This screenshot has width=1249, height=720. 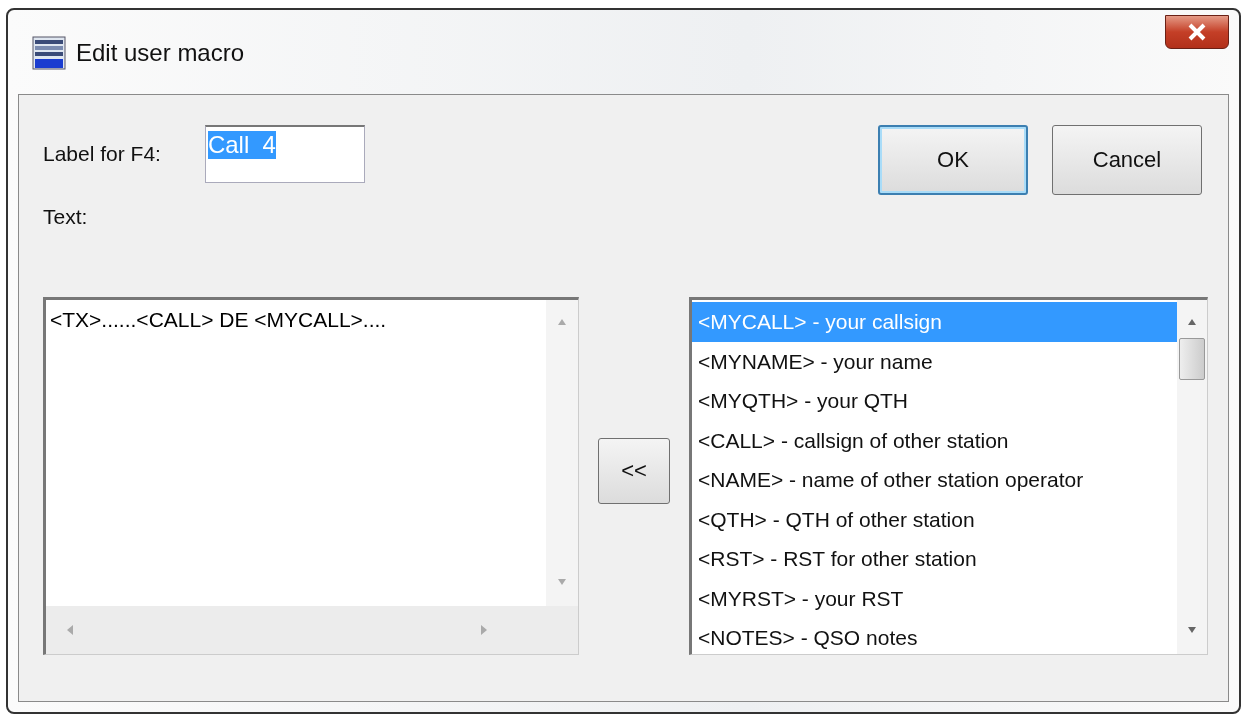 I want to click on macro-list-item: <NAME> - name of other station operator, so click(x=934, y=480).